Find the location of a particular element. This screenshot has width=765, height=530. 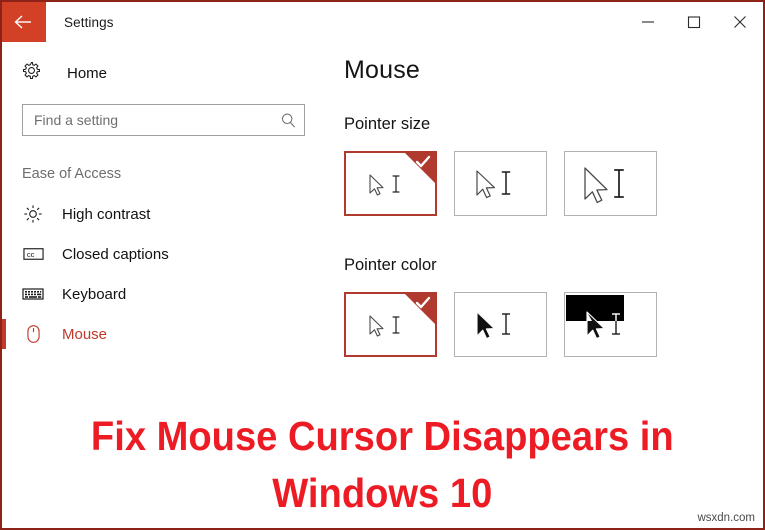

pointer-color-option-black is located at coordinates (500, 324).